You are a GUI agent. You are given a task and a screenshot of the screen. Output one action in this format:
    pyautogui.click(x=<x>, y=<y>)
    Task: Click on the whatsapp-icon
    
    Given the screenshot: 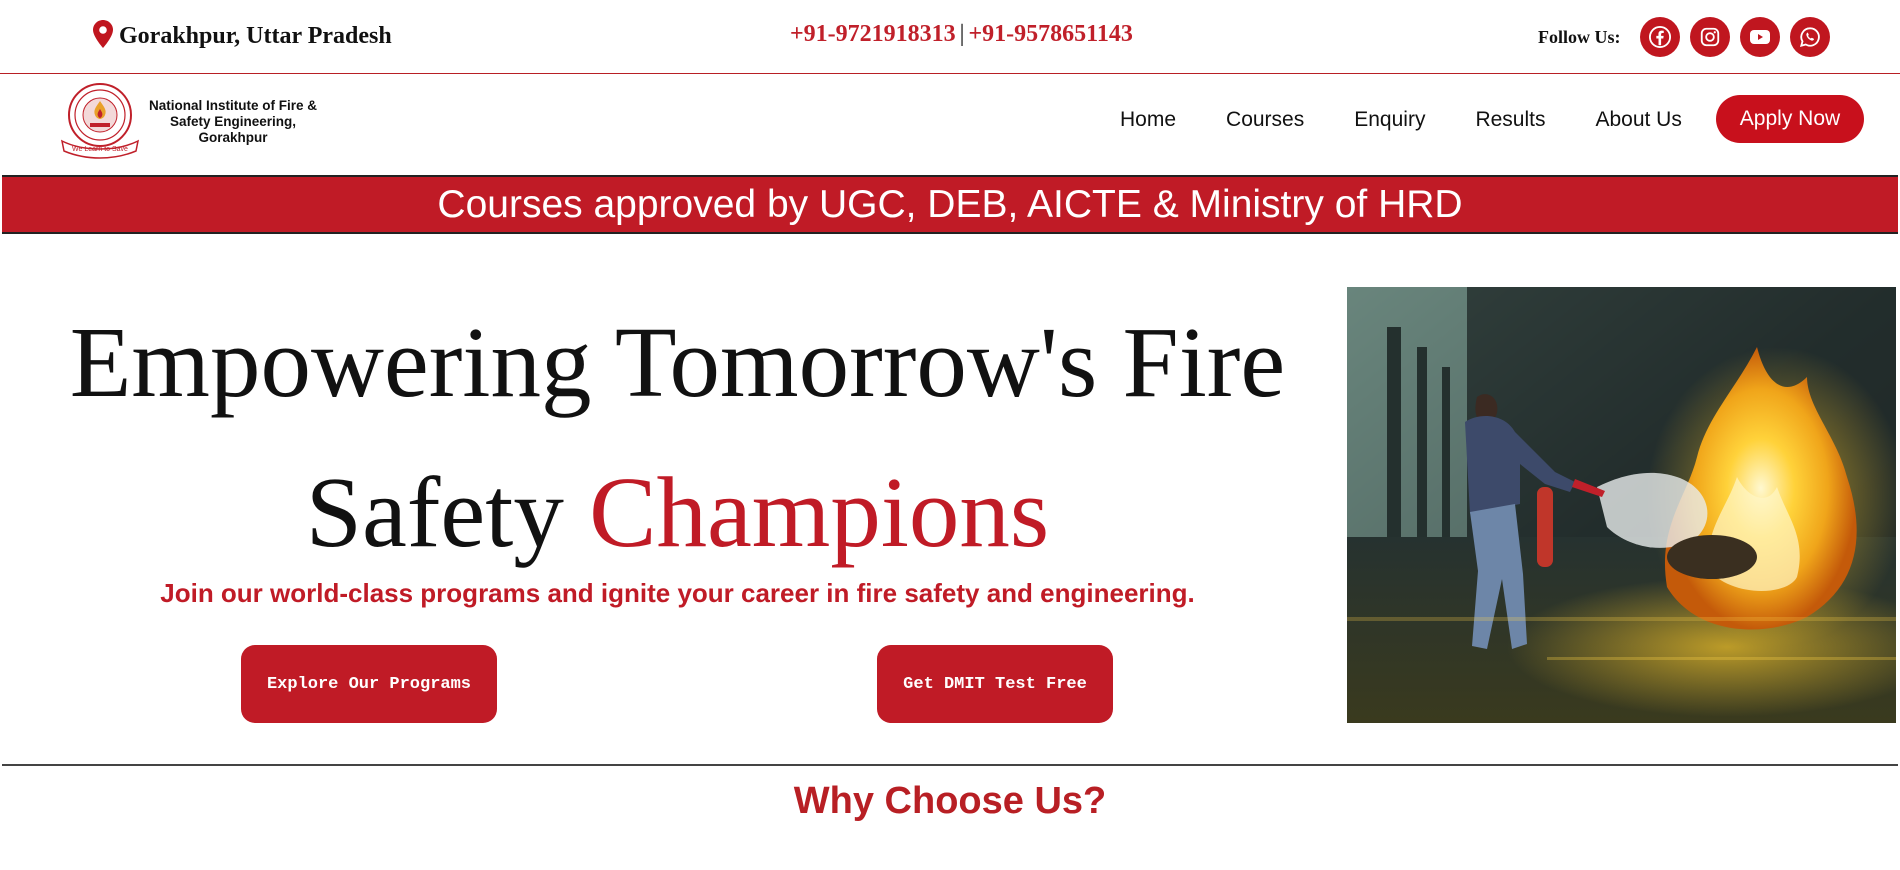 What is the action you would take?
    pyautogui.click(x=1809, y=37)
    